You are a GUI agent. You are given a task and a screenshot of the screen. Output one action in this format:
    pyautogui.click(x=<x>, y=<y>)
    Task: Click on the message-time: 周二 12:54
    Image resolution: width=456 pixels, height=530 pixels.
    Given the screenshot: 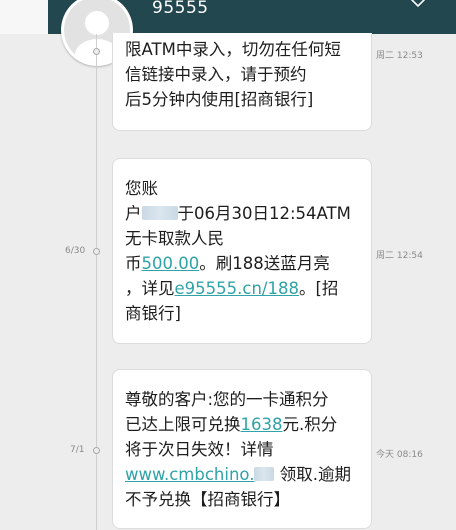 What is the action you would take?
    pyautogui.click(x=399, y=256)
    